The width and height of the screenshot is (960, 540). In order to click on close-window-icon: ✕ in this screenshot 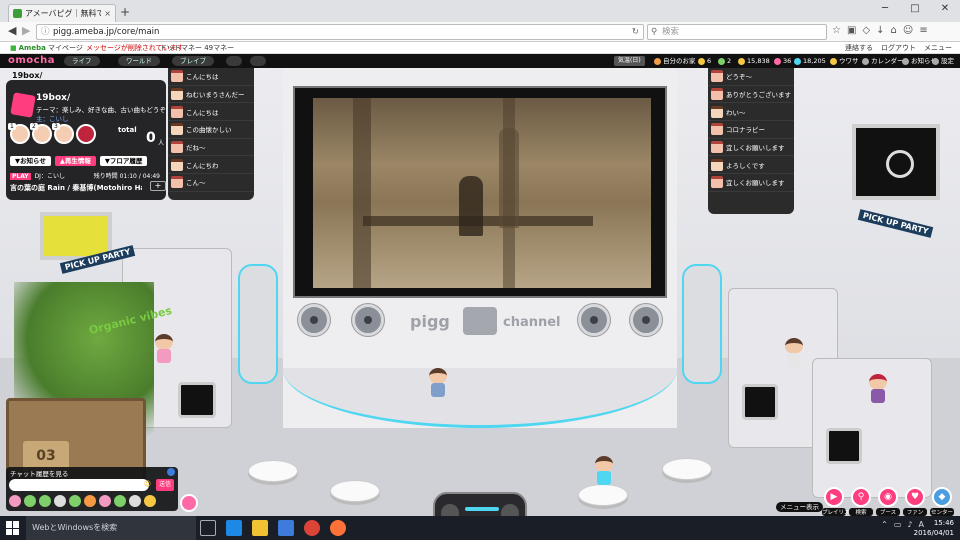, I will do `click(945, 10)`.